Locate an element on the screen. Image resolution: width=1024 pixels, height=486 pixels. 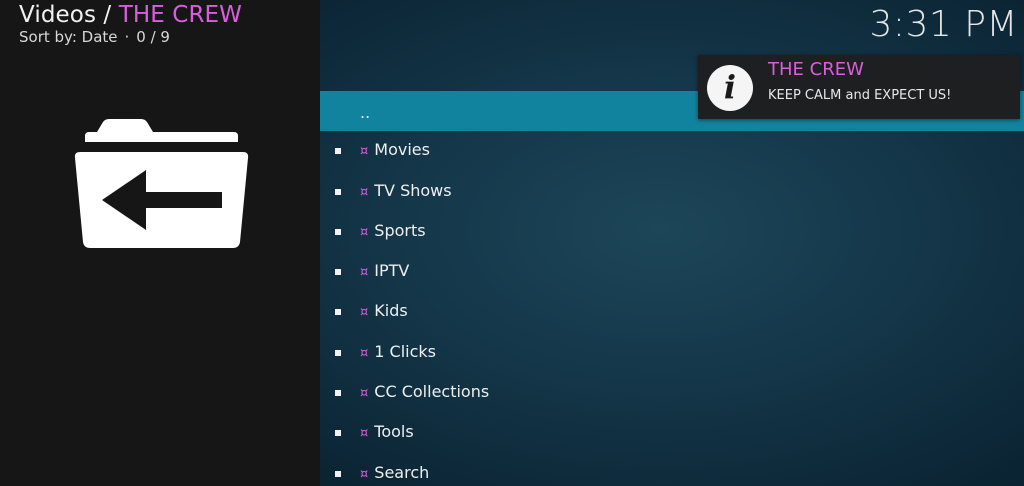
list-item-text: Sports is located at coordinates (400, 230).